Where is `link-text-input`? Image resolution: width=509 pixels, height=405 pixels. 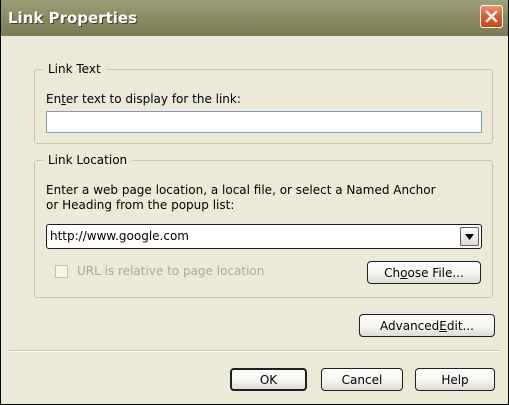 link-text-input is located at coordinates (264, 122).